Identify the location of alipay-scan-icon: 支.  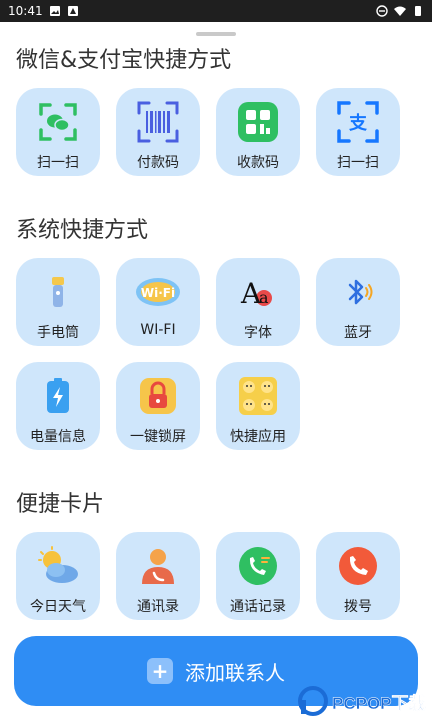
(358, 122).